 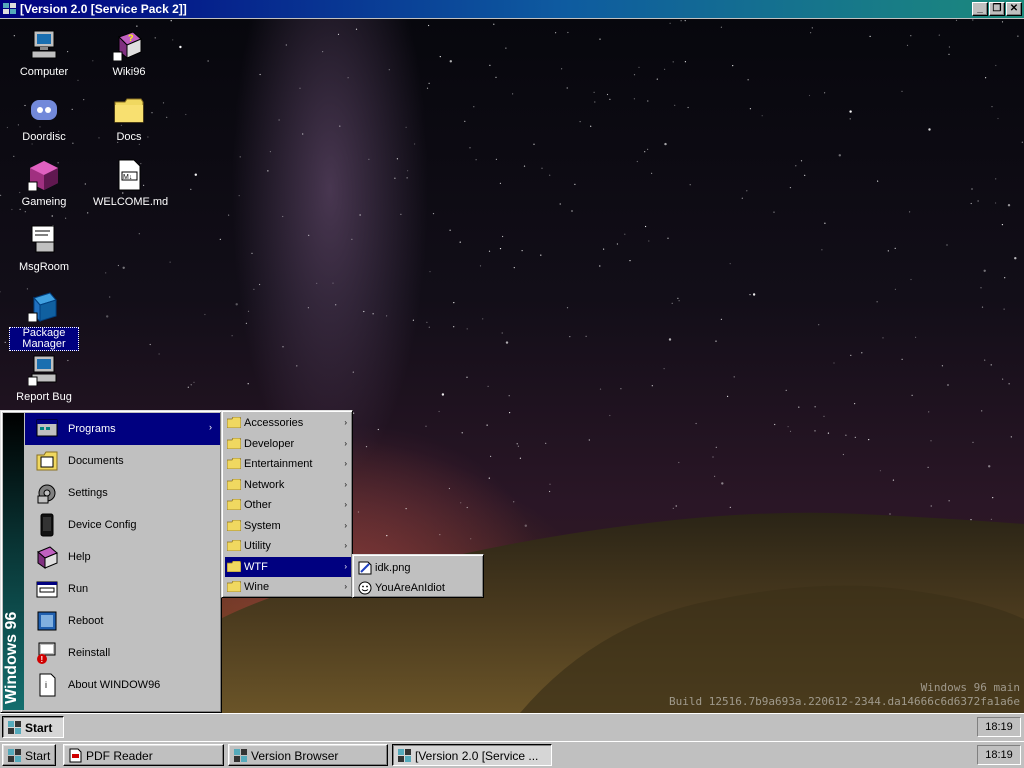 I want to click on restore-button: ❐, so click(x=997, y=9).